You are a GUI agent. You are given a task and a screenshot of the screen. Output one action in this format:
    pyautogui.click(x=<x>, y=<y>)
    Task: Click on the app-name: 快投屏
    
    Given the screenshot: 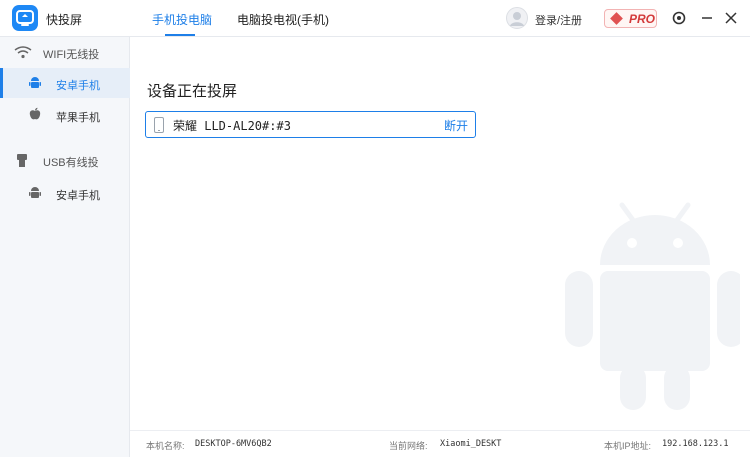 What is the action you would take?
    pyautogui.click(x=64, y=20)
    